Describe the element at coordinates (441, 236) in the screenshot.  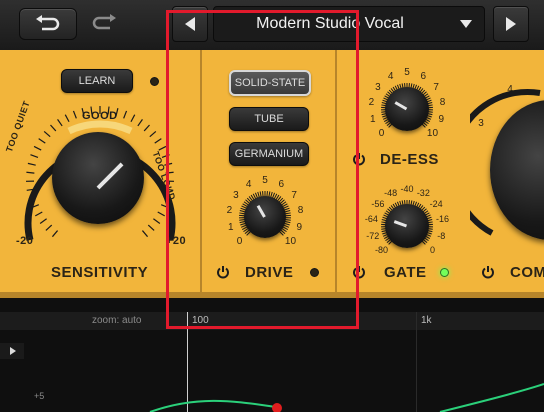
I see `scale-label: -8` at that location.